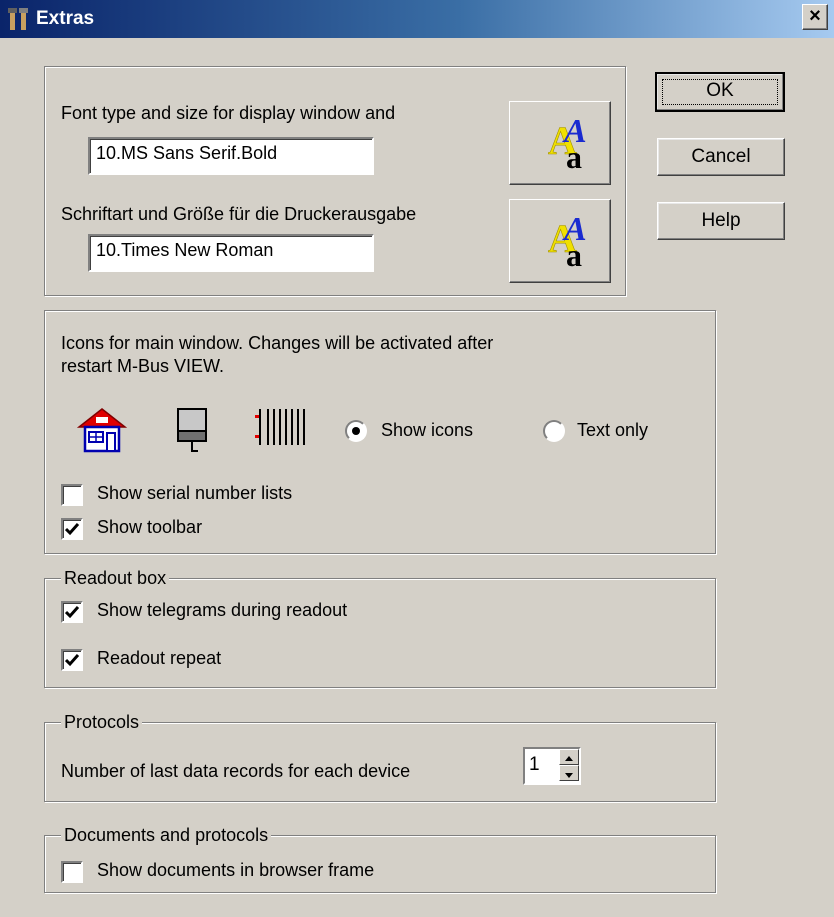 Image resolution: width=834 pixels, height=917 pixels. Describe the element at coordinates (159, 658) in the screenshot. I see `readout-repeat-label: Readout repeat` at that location.